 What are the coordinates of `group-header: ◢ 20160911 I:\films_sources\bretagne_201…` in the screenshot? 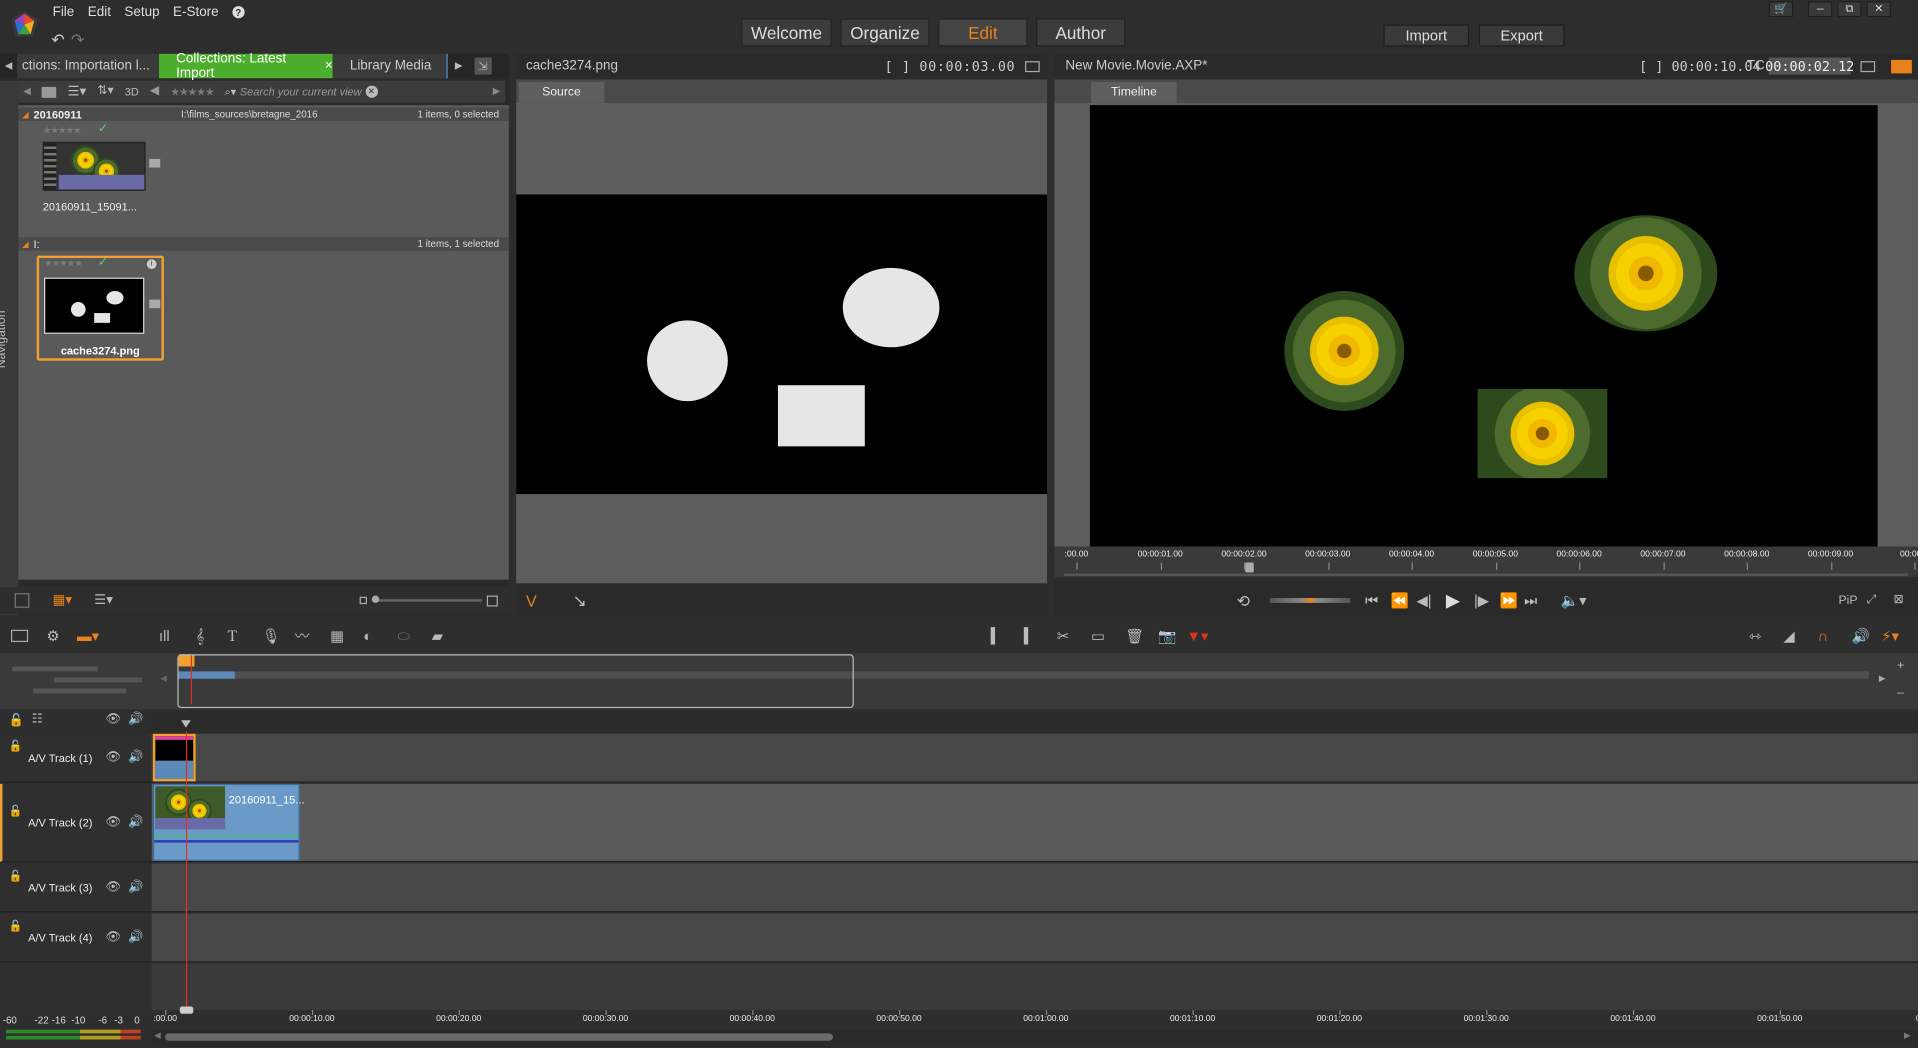 It's located at (263, 114).